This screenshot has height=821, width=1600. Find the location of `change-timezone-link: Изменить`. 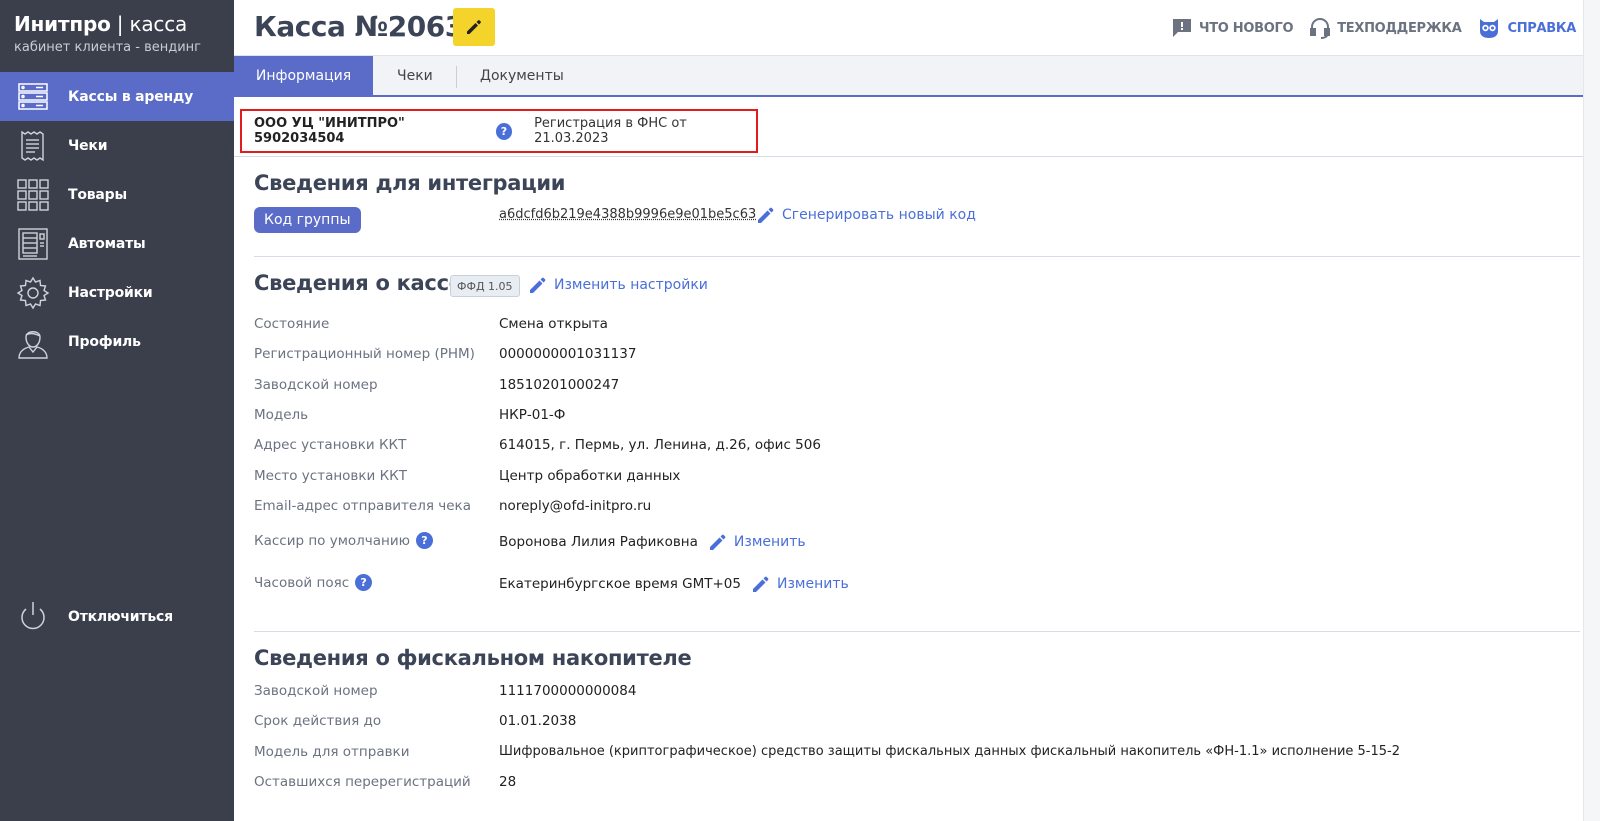

change-timezone-link: Изменить is located at coordinates (800, 584).